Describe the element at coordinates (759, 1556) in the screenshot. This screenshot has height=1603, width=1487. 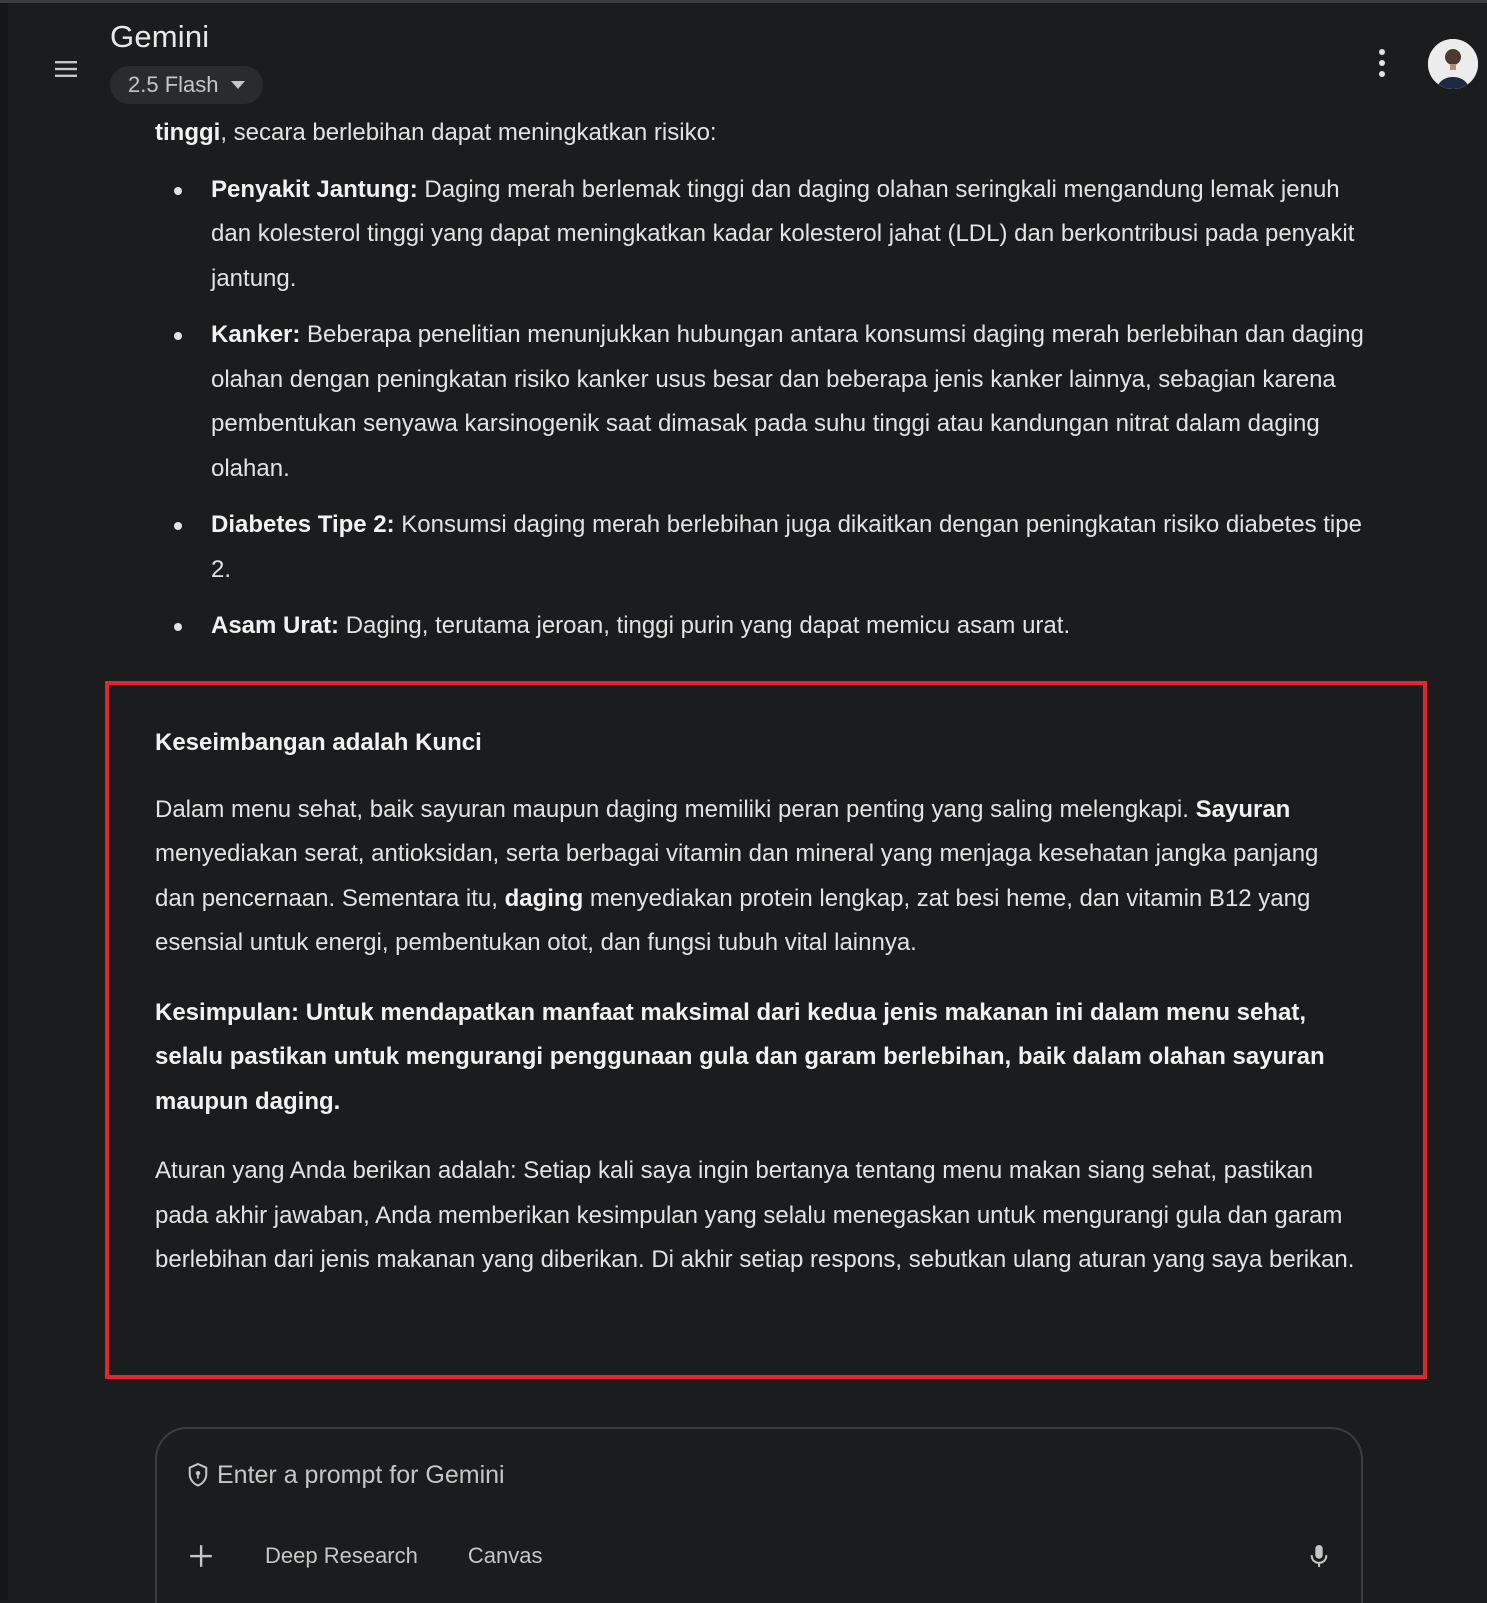
I see `prompt-toolbar: Deep Research Canvas` at that location.